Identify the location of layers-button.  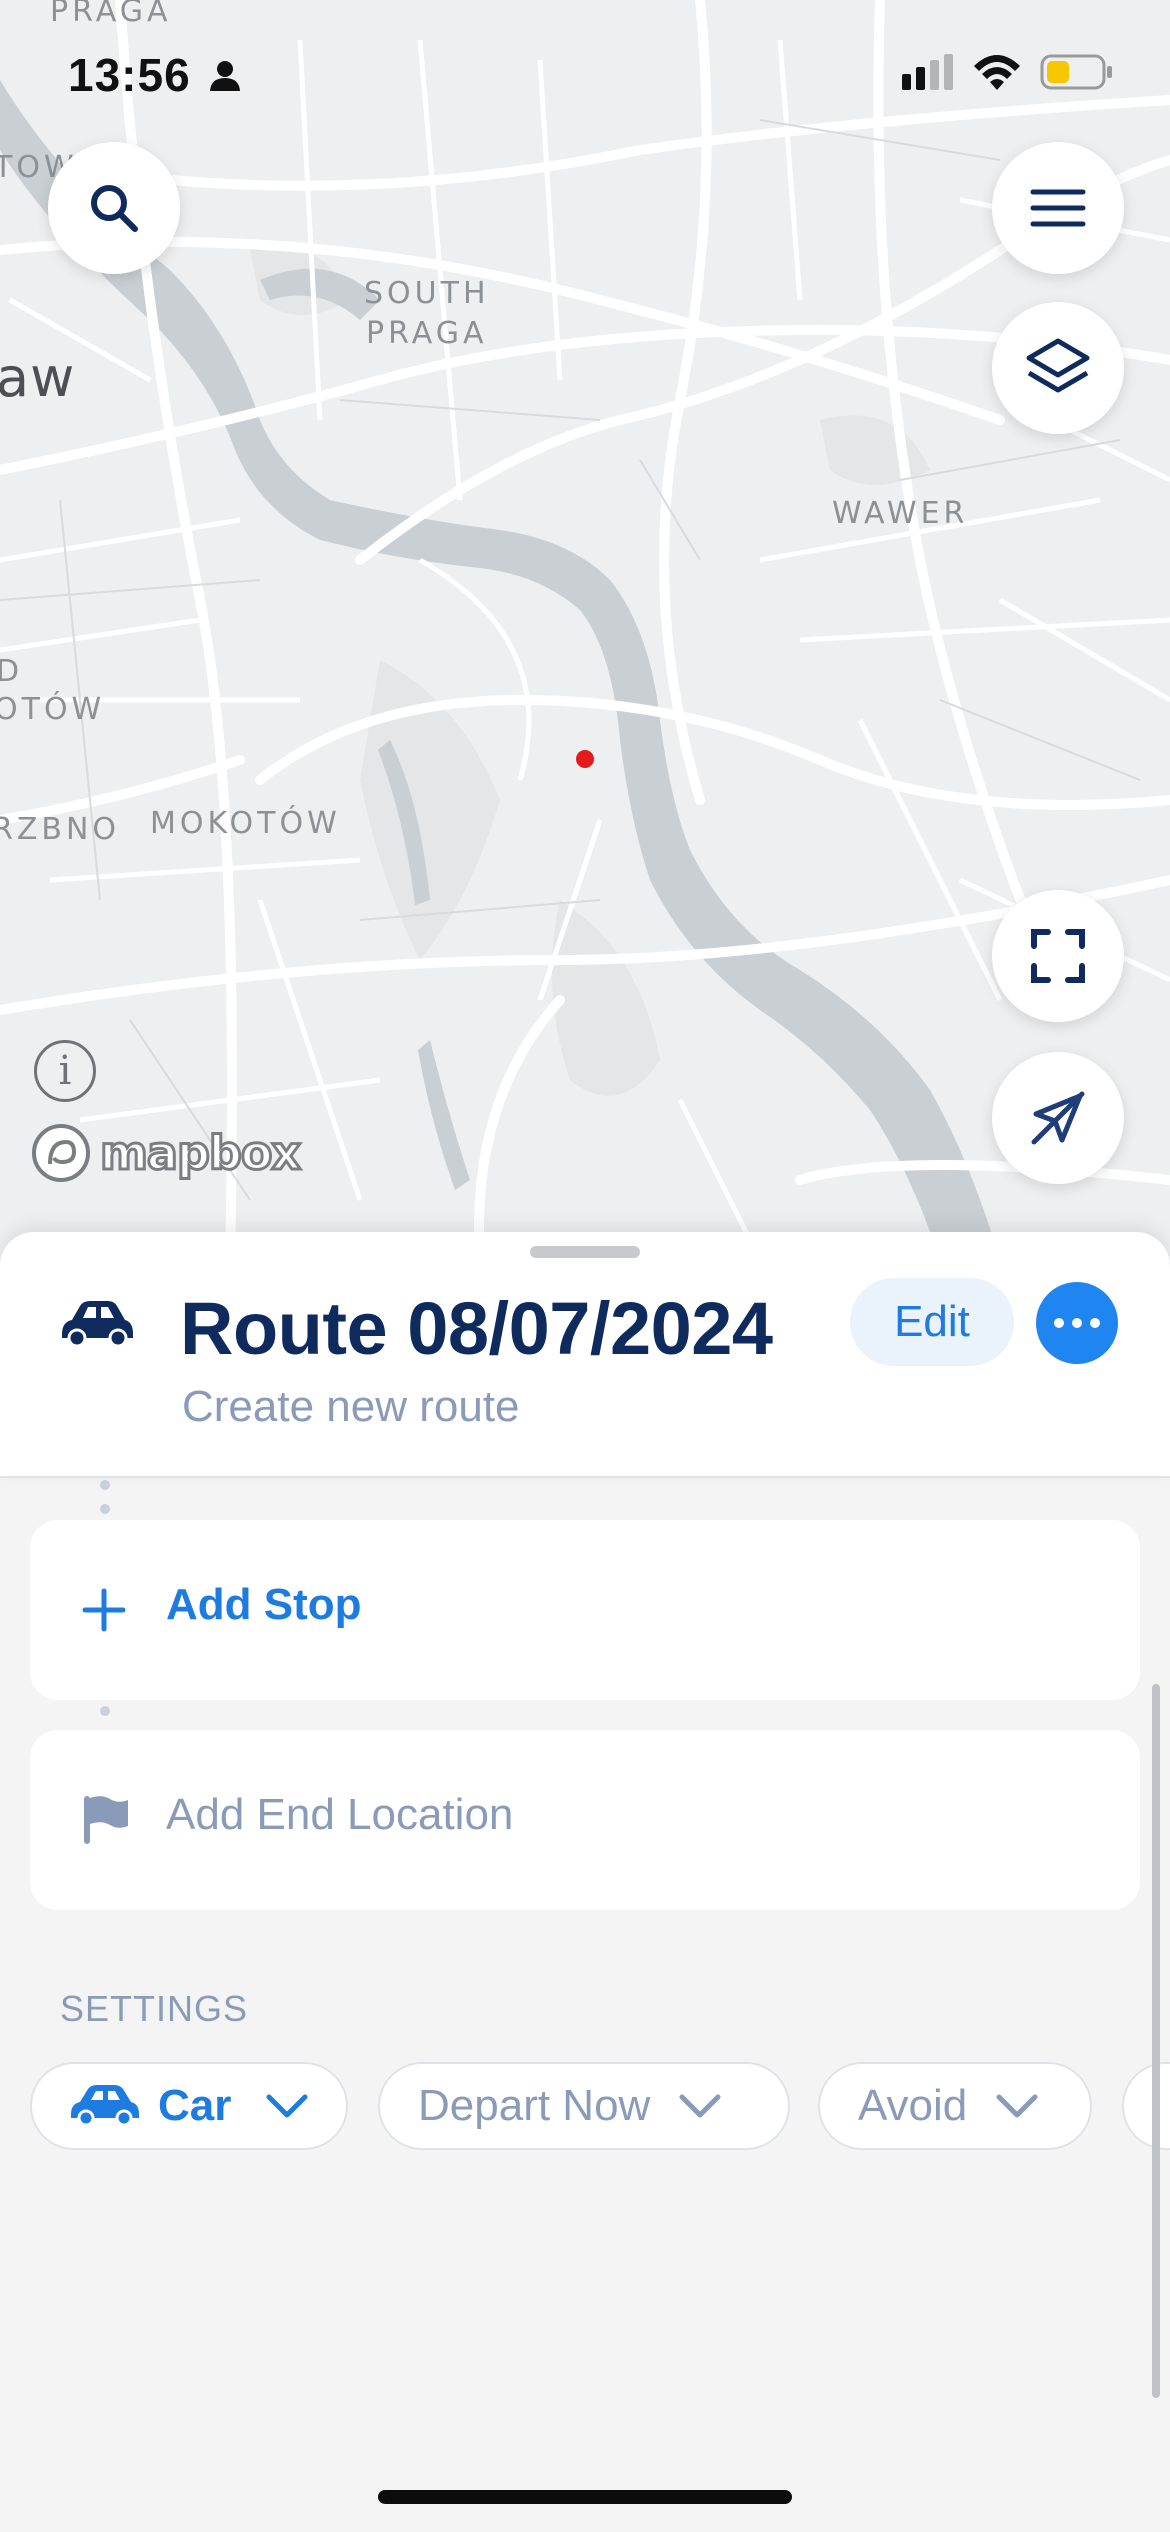
(1058, 368).